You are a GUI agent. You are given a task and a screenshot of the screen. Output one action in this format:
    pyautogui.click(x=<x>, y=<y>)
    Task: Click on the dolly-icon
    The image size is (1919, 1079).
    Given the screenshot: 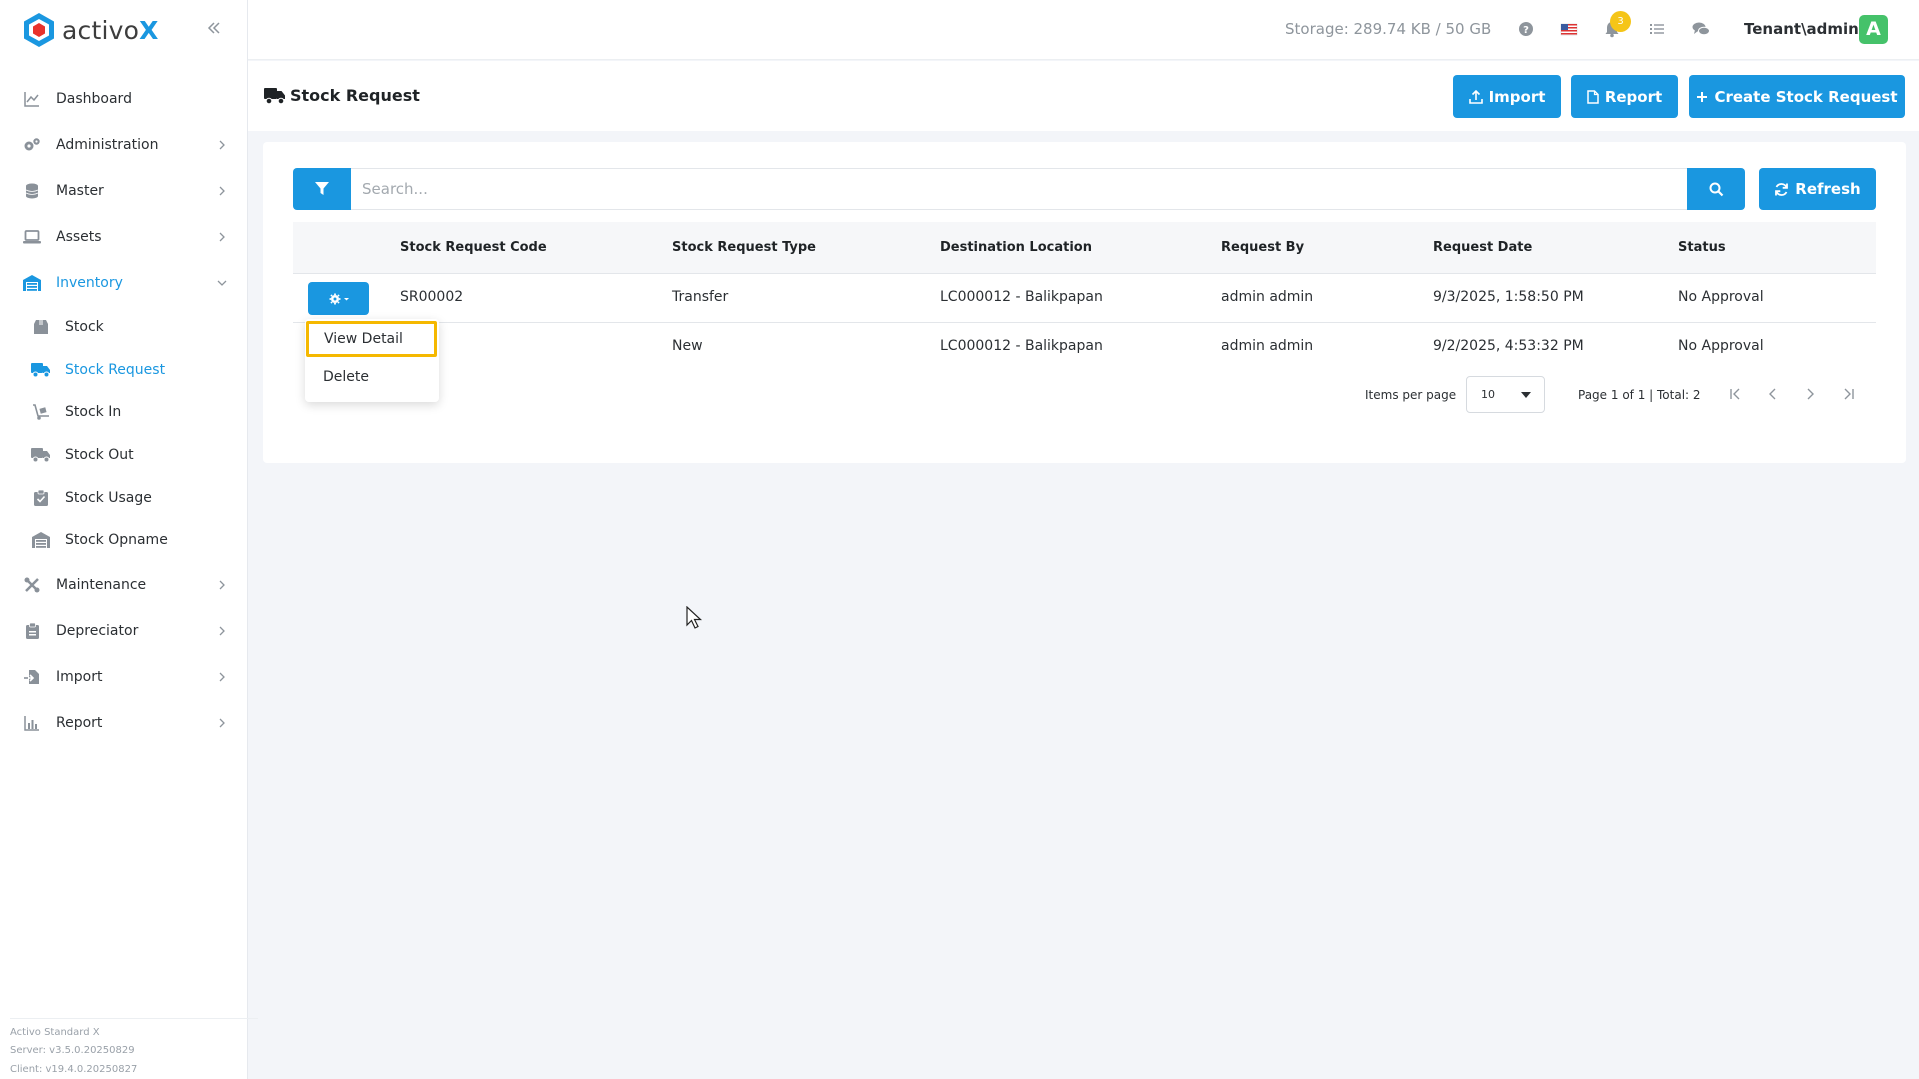 What is the action you would take?
    pyautogui.click(x=41, y=412)
    